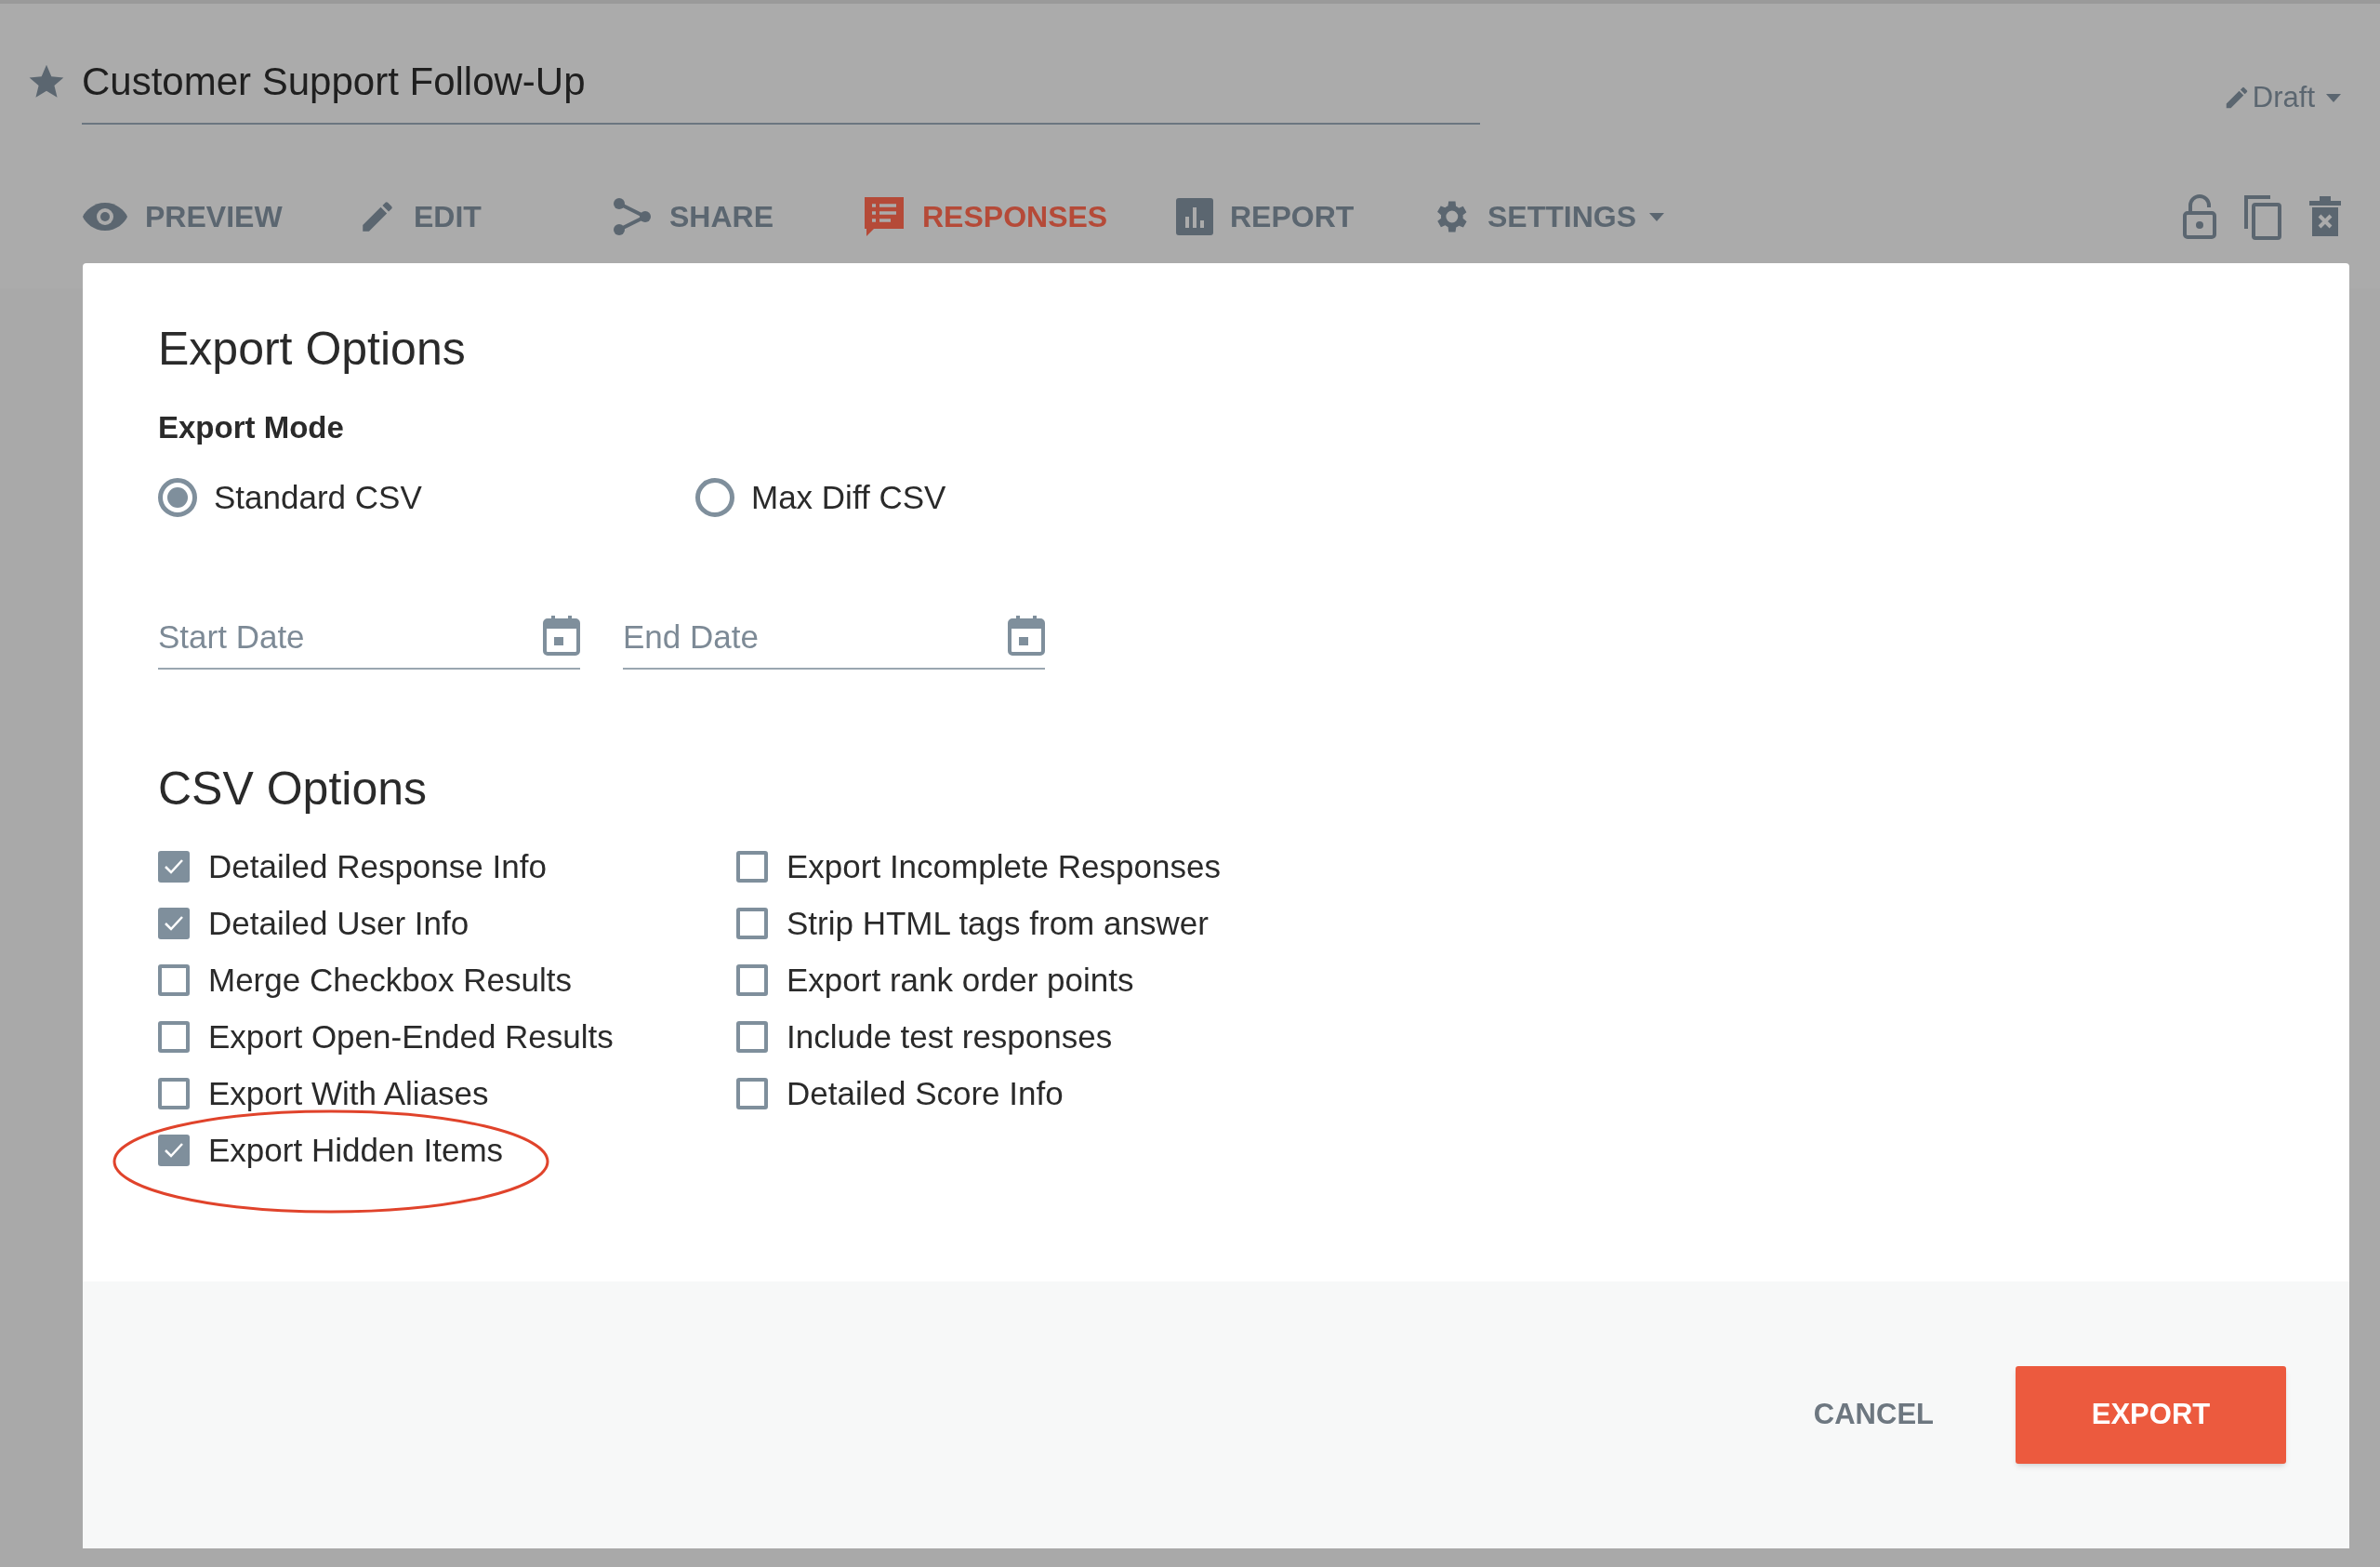 This screenshot has width=2380, height=1567. Describe the element at coordinates (978, 867) in the screenshot. I see `checkbox-option: Export Incomplete Responses` at that location.